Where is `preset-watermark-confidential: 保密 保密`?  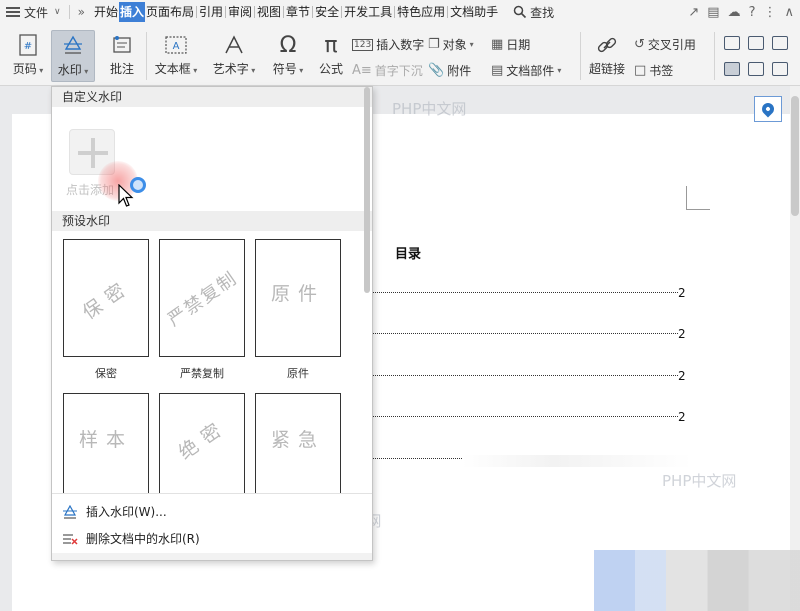 preset-watermark-confidential: 保密 保密 is located at coordinates (106, 310).